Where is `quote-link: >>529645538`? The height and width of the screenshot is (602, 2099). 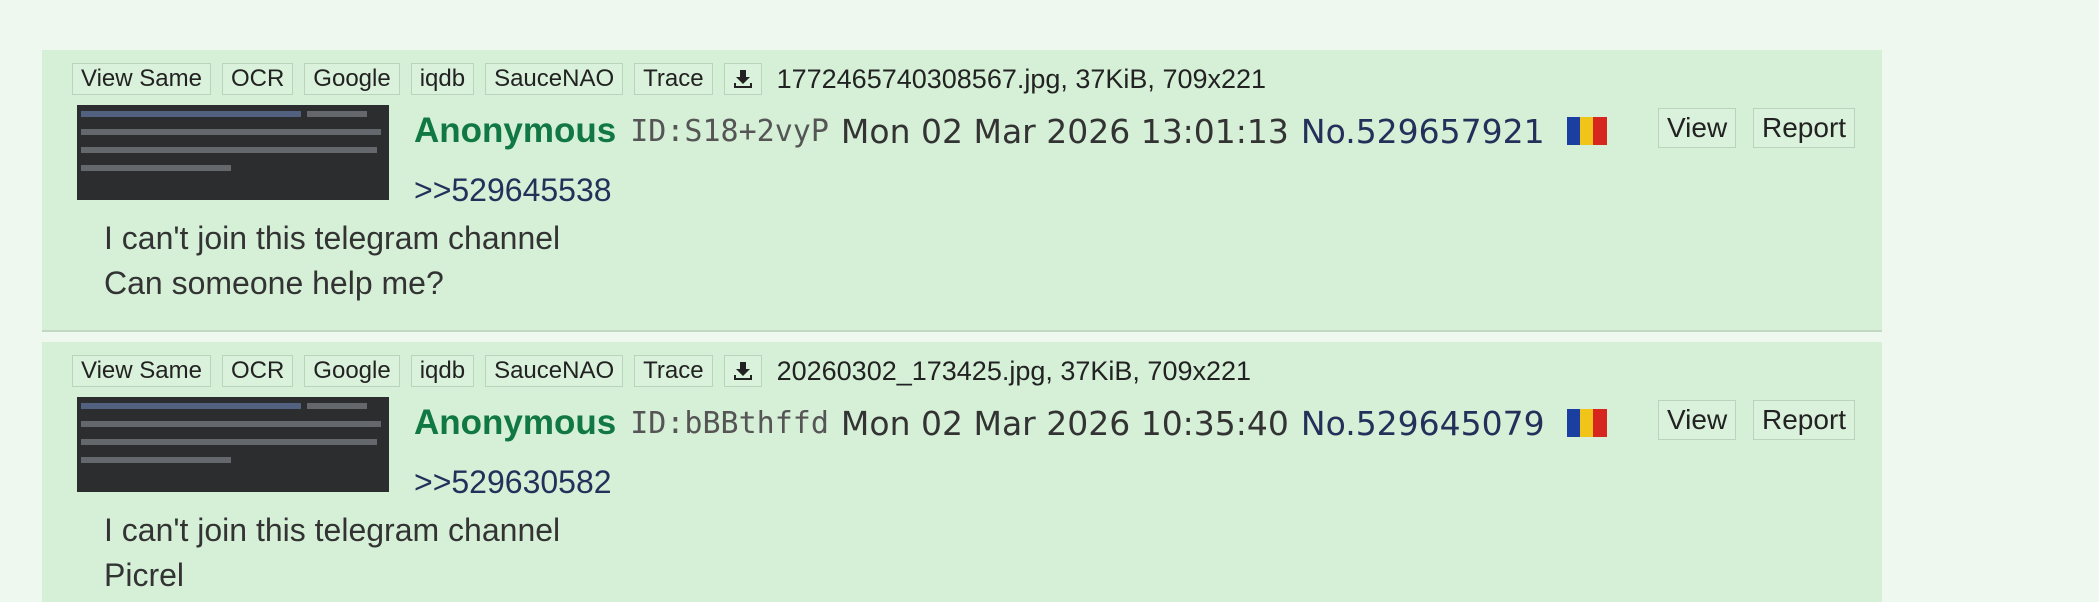 quote-link: >>529645538 is located at coordinates (513, 190).